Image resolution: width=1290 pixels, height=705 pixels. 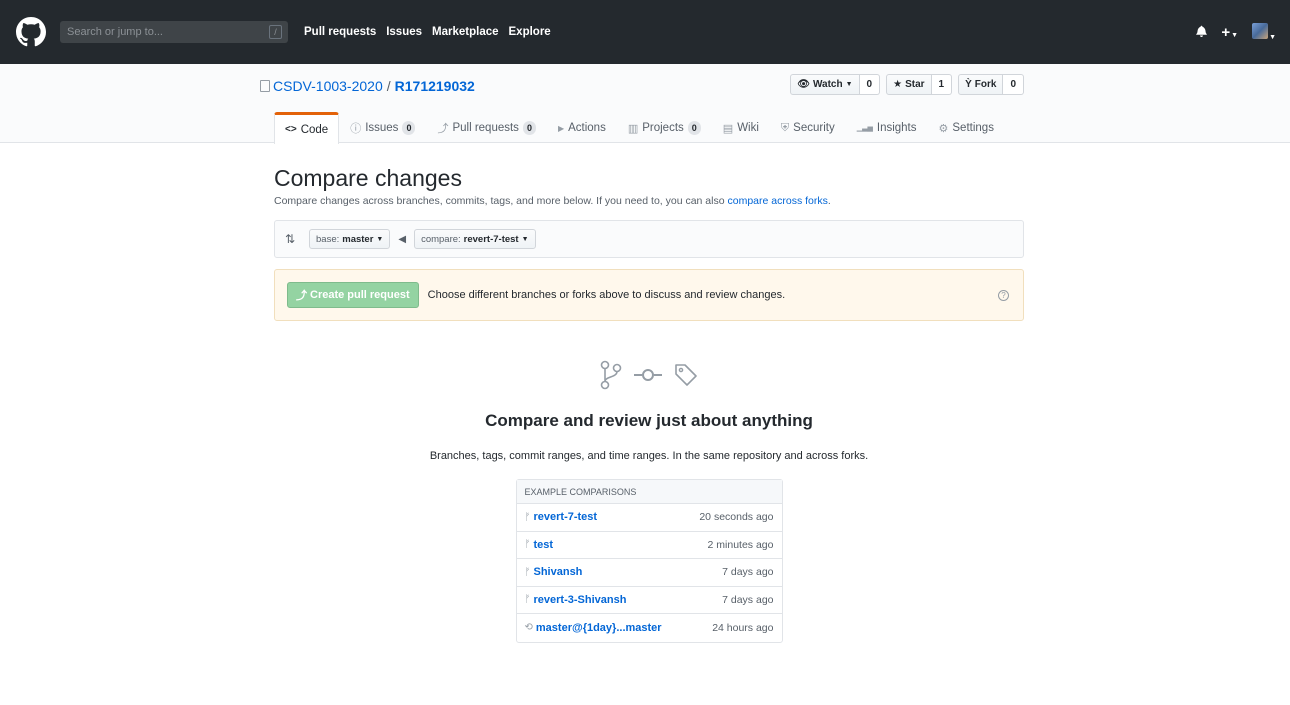 I want to click on star-group: ★ Star 1, so click(x=919, y=84).